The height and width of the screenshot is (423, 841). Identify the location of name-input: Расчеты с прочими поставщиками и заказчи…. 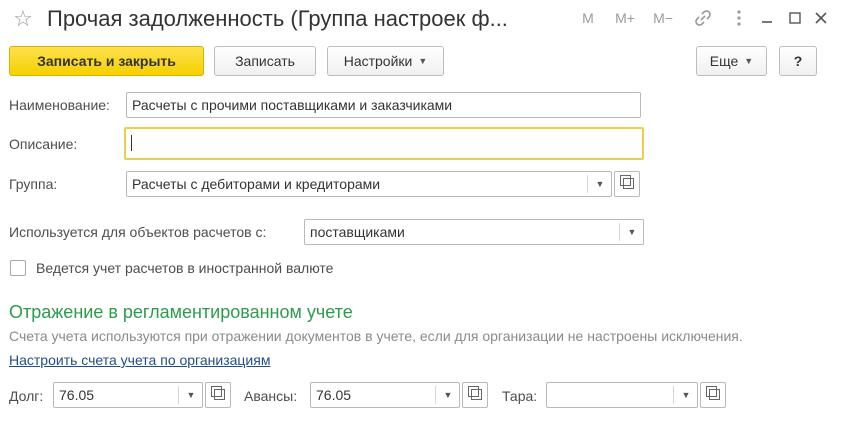
(383, 105).